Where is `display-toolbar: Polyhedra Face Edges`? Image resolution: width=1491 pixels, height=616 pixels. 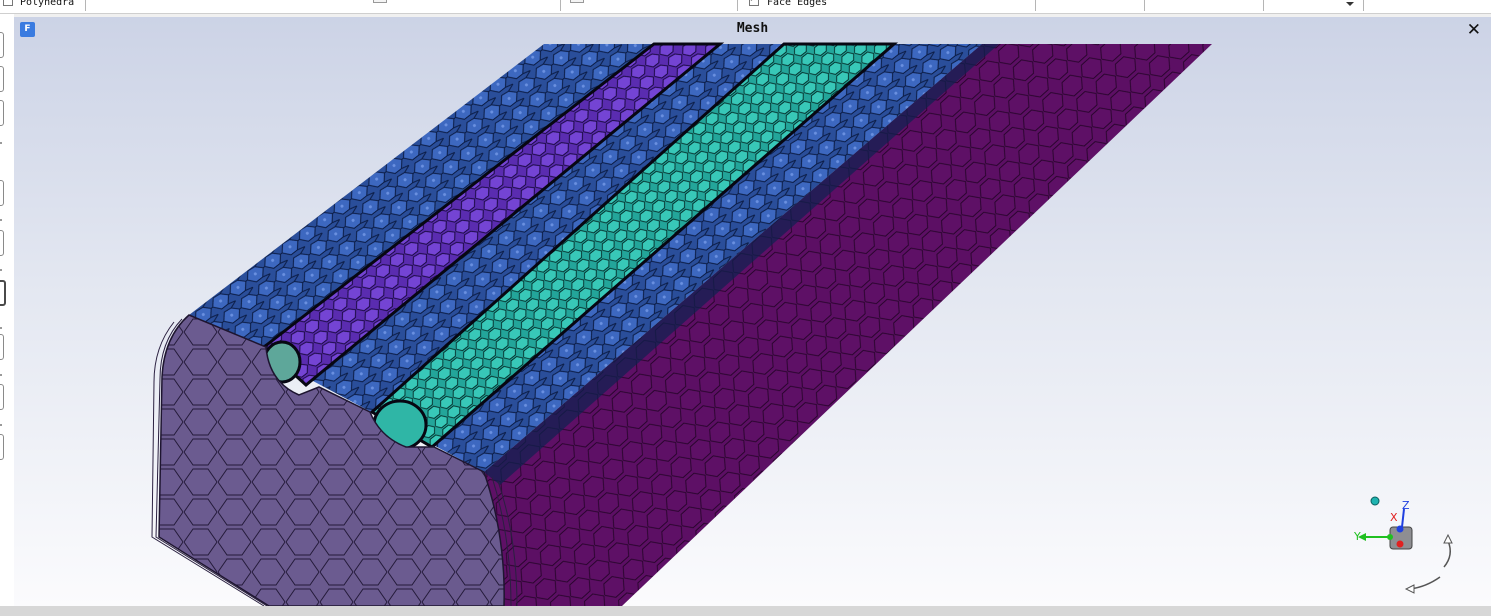 display-toolbar: Polyhedra Face Edges is located at coordinates (745, 7).